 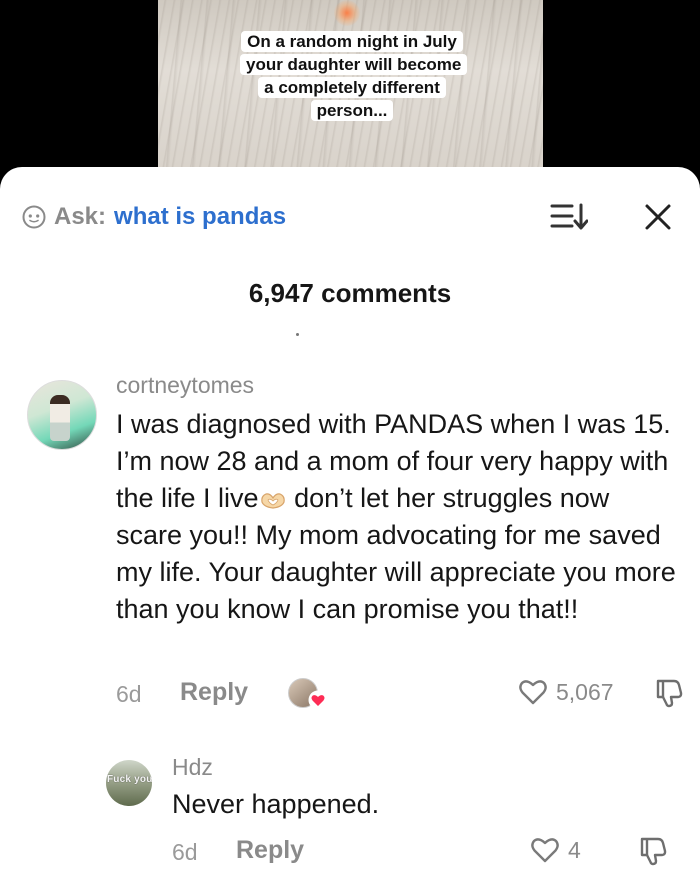 I want to click on like-button: 5,067, so click(x=566, y=692).